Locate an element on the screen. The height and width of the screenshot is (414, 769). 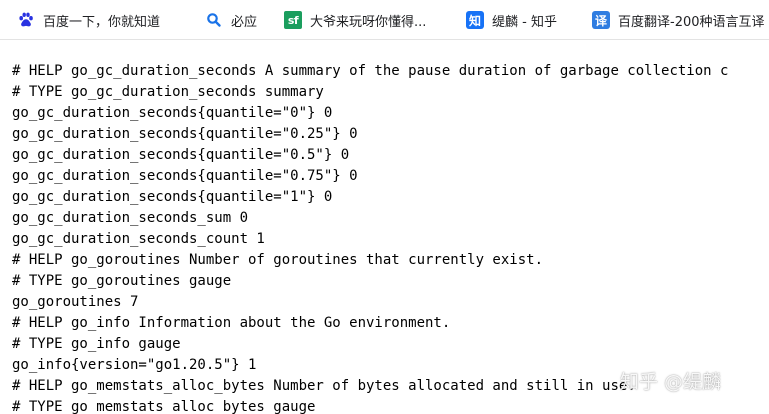
translate-icon: 译 is located at coordinates (601, 20).